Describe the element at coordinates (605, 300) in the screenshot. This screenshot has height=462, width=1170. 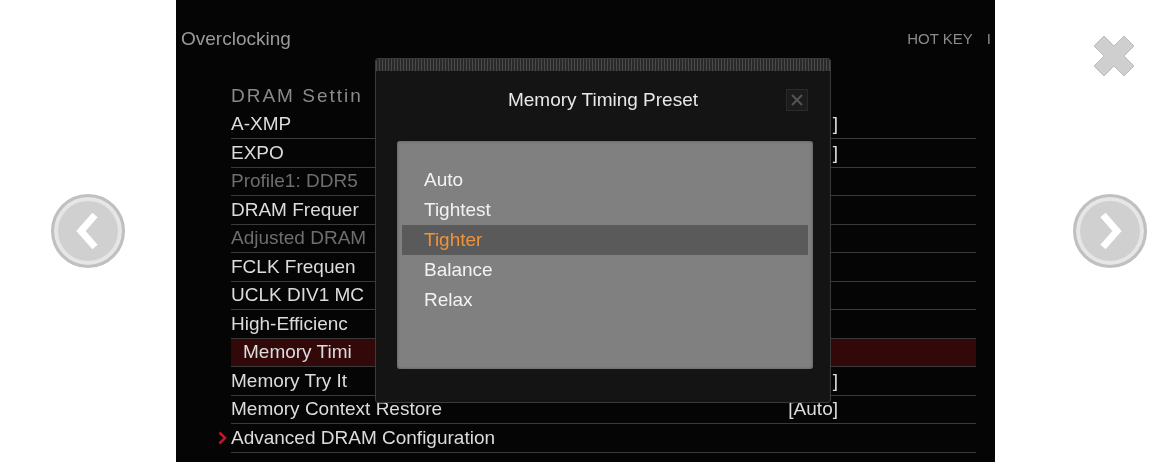
I see `preset-option: Relax` at that location.